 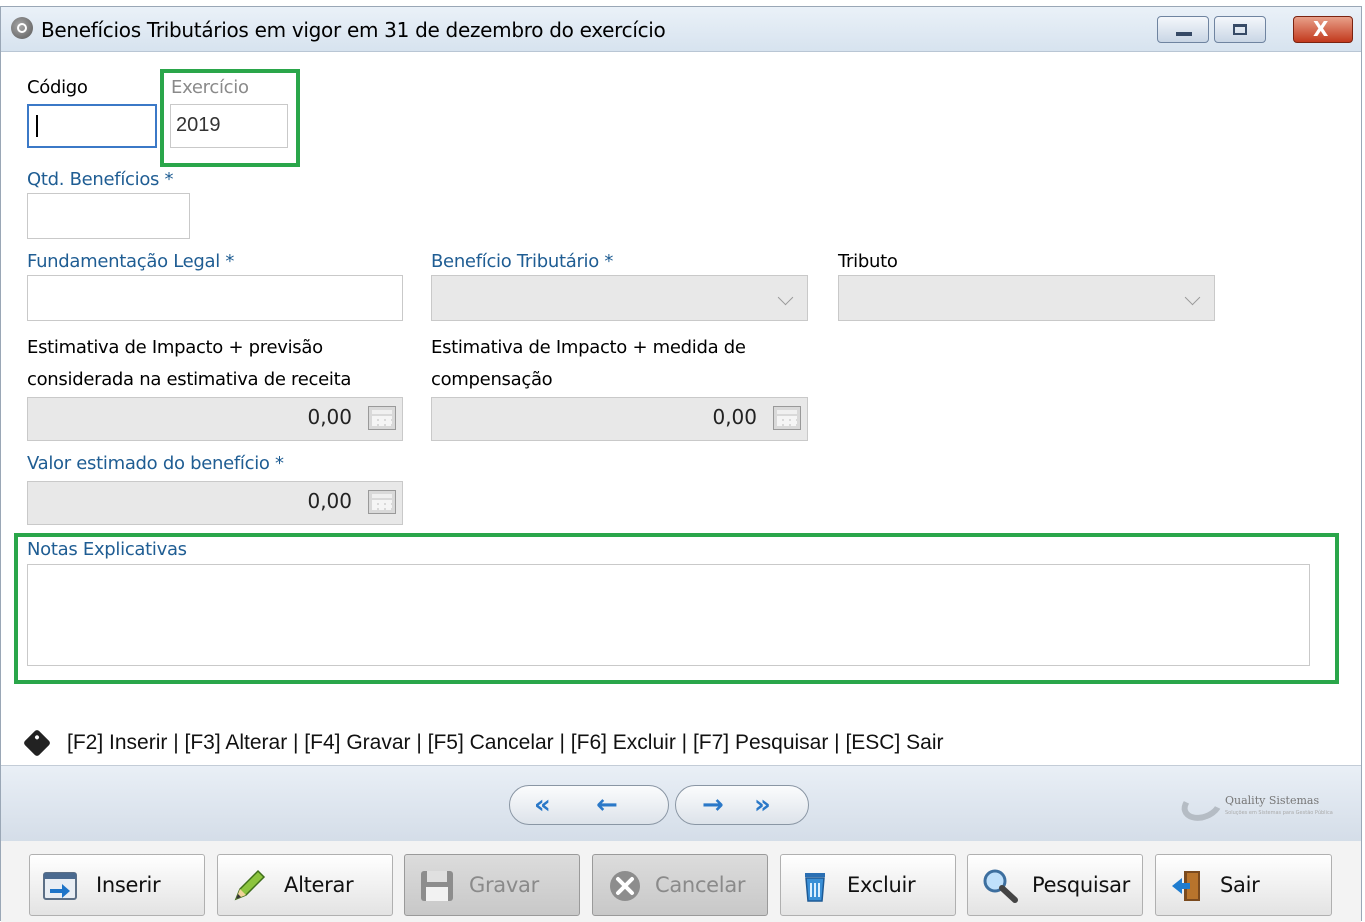 I want to click on pesquisar-button: Pesquisar, so click(x=1055, y=885).